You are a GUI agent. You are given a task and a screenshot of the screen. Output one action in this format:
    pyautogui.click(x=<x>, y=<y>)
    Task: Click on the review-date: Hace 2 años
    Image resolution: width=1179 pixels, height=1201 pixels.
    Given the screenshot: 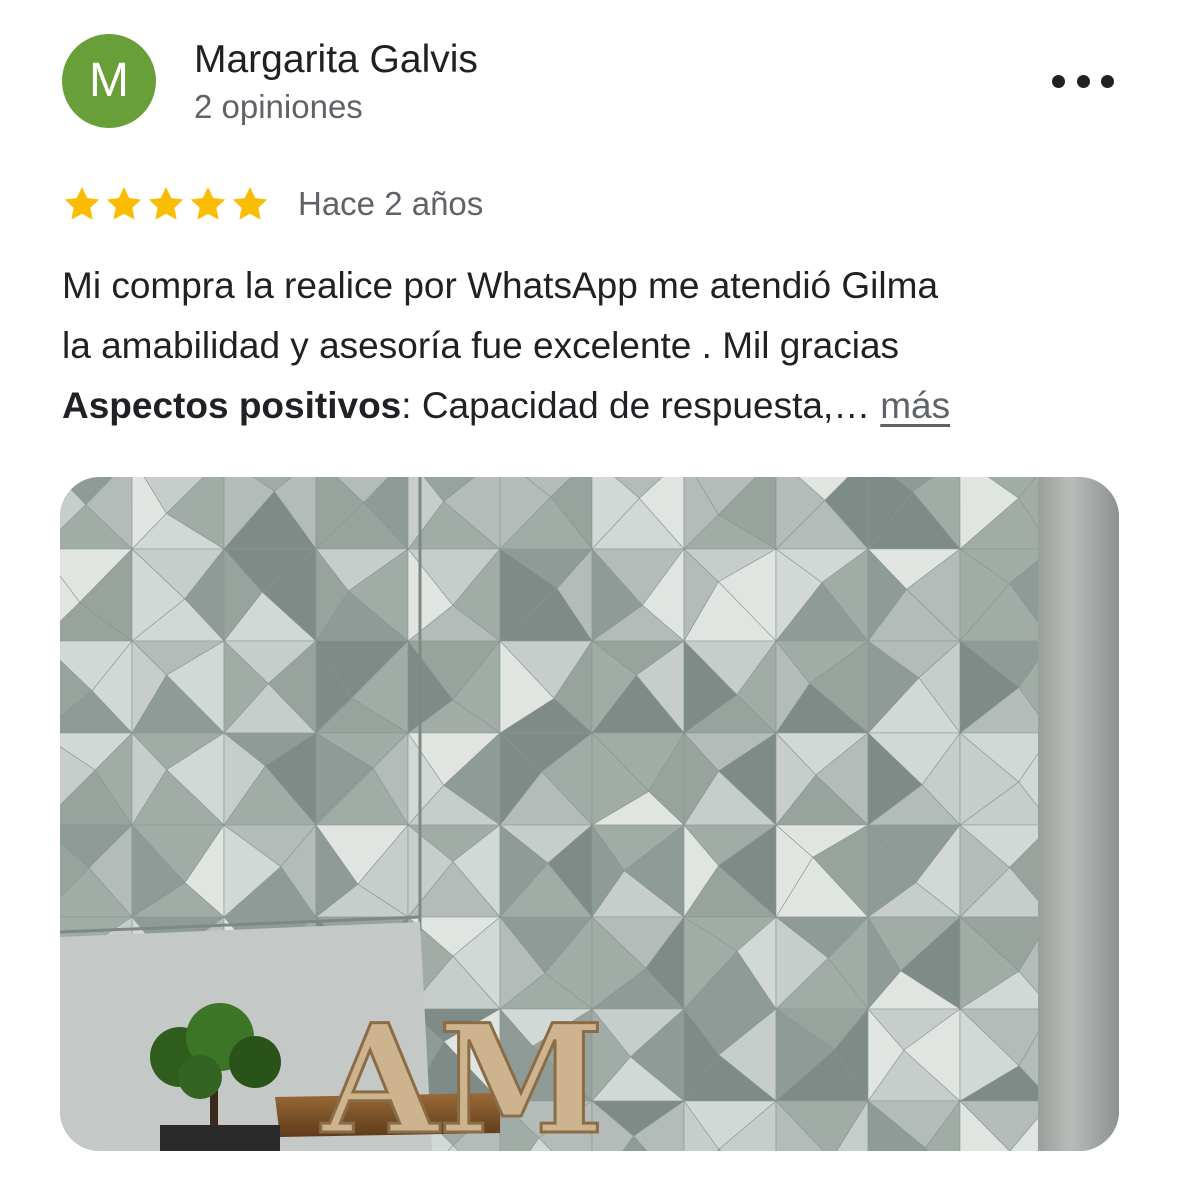 What is the action you would take?
    pyautogui.click(x=391, y=203)
    